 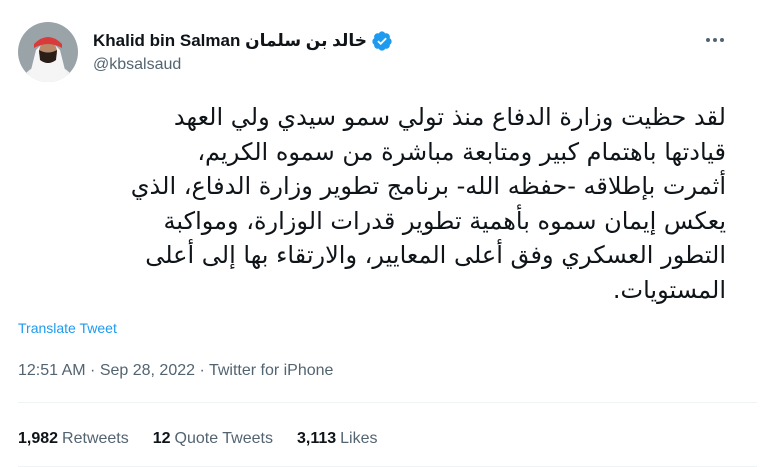 I want to click on likes-label: Likes, so click(x=359, y=438).